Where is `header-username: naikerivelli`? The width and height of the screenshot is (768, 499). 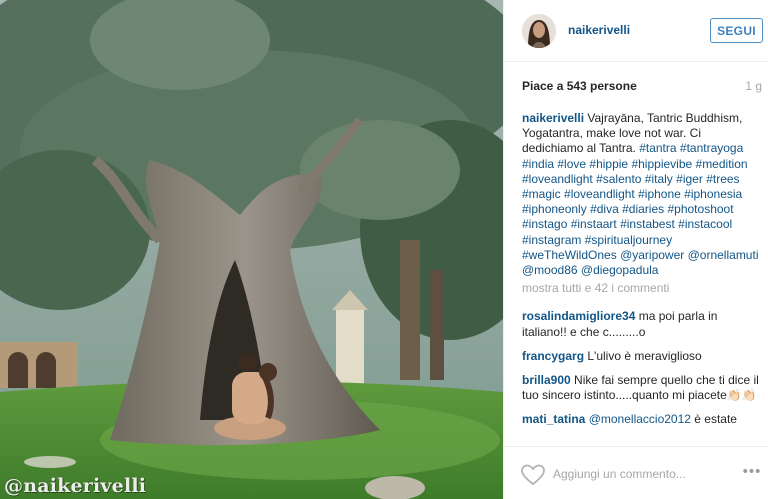 header-username: naikerivelli is located at coordinates (599, 30).